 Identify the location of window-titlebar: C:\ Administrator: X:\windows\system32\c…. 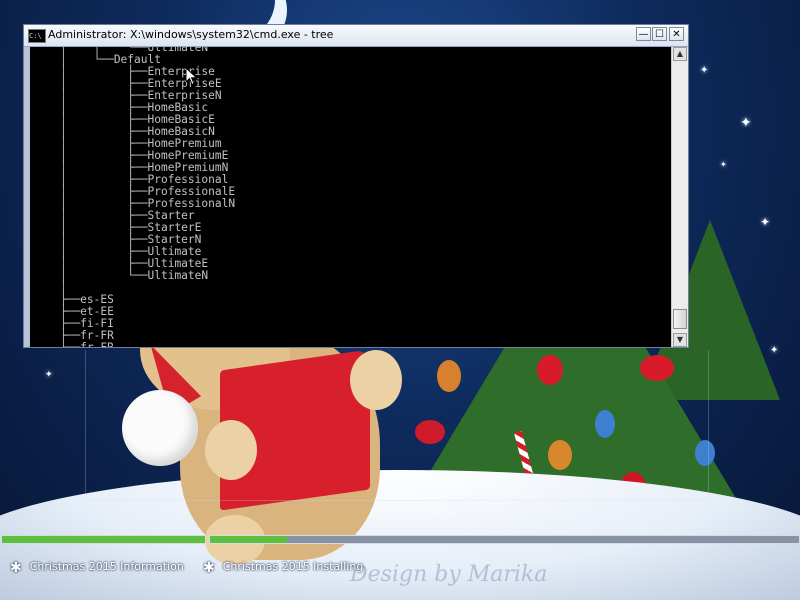
(356, 36).